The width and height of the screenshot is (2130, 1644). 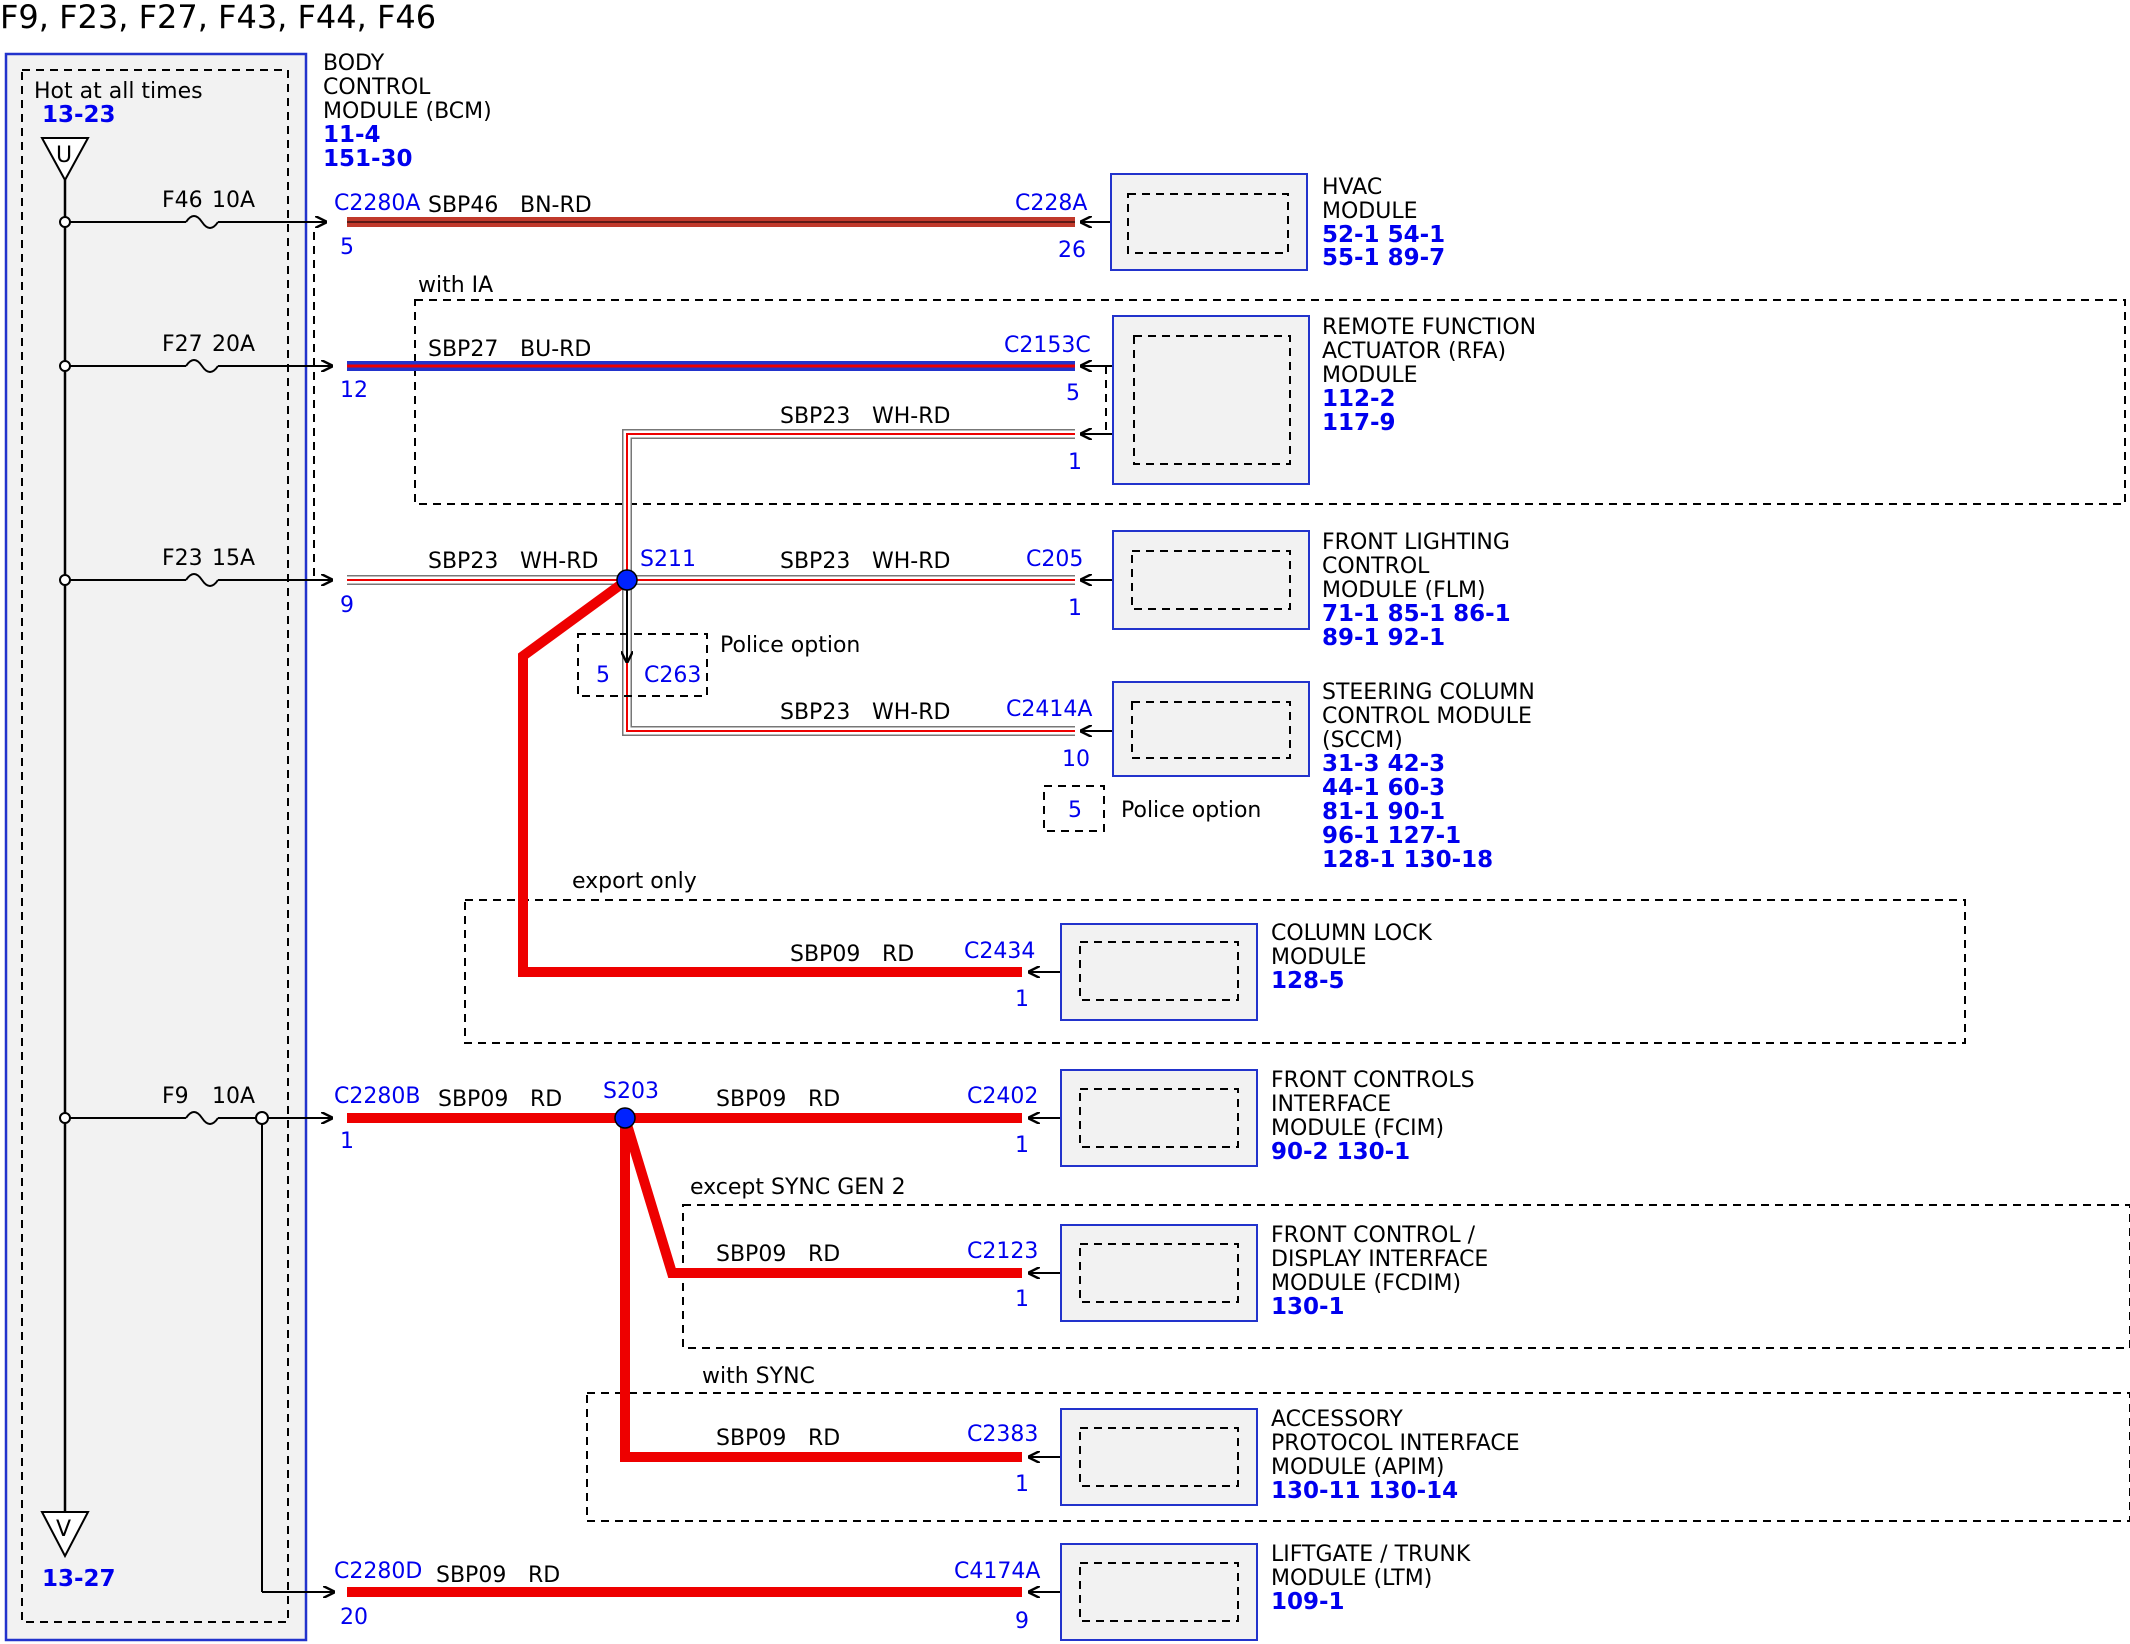 I want to click on module-column-lock: COLUMN LOCK MODULE 128-5, so click(x=1231, y=971).